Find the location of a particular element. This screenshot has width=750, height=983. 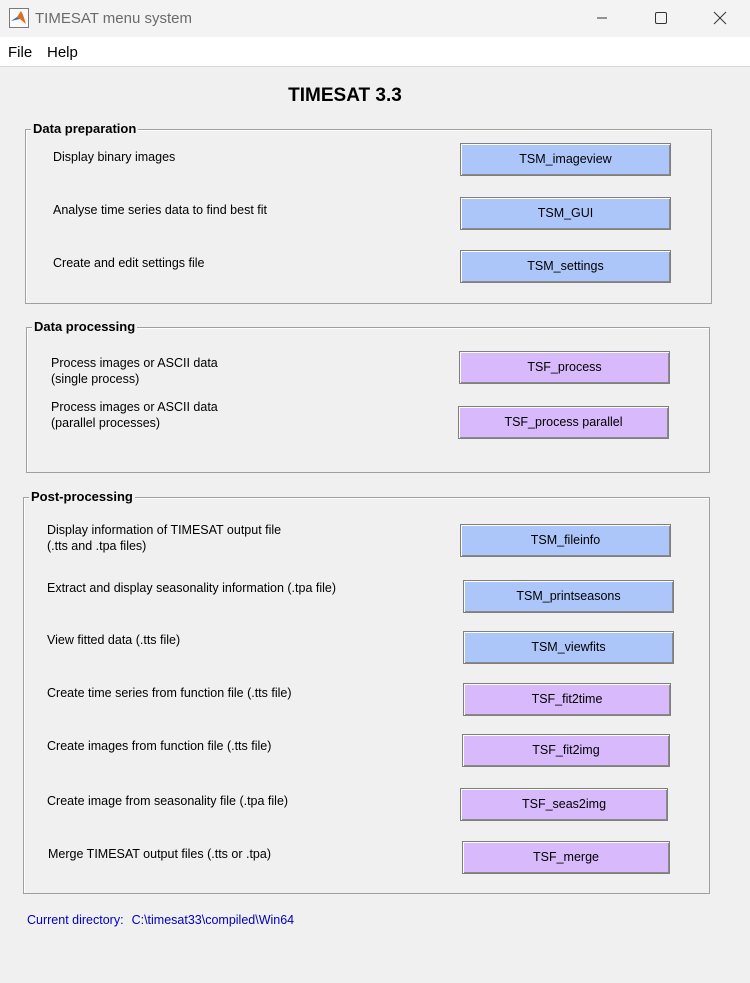

single-process-label-line2: (single process) is located at coordinates (95, 379).